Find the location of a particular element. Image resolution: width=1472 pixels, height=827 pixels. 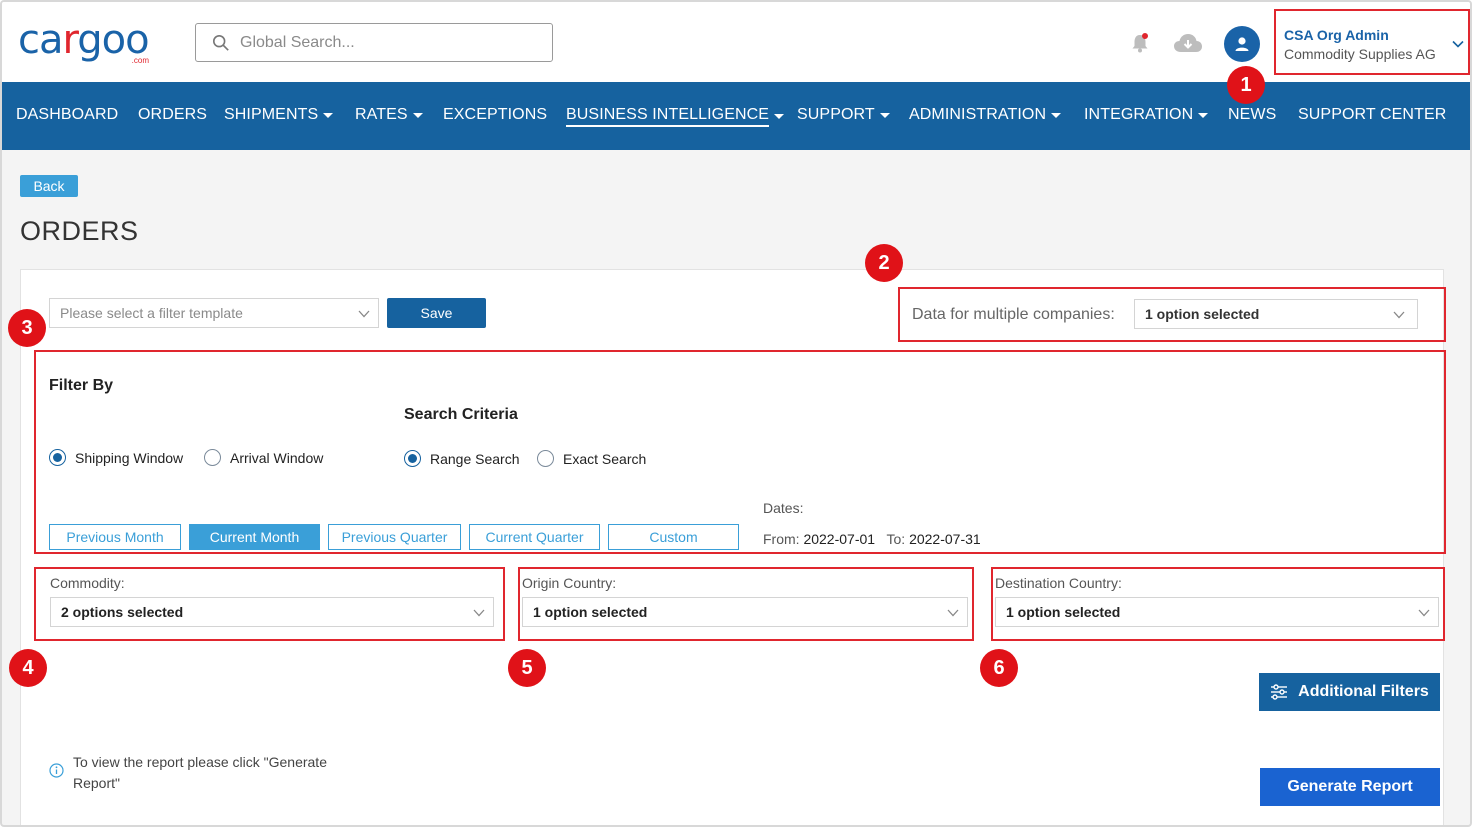

user-avatar is located at coordinates (1242, 44).